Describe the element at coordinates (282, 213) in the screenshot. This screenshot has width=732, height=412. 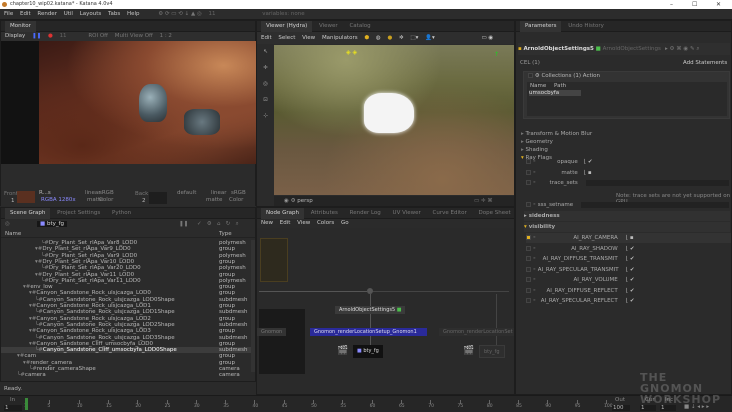
I see `tab-node-graph: Node Graph` at that location.